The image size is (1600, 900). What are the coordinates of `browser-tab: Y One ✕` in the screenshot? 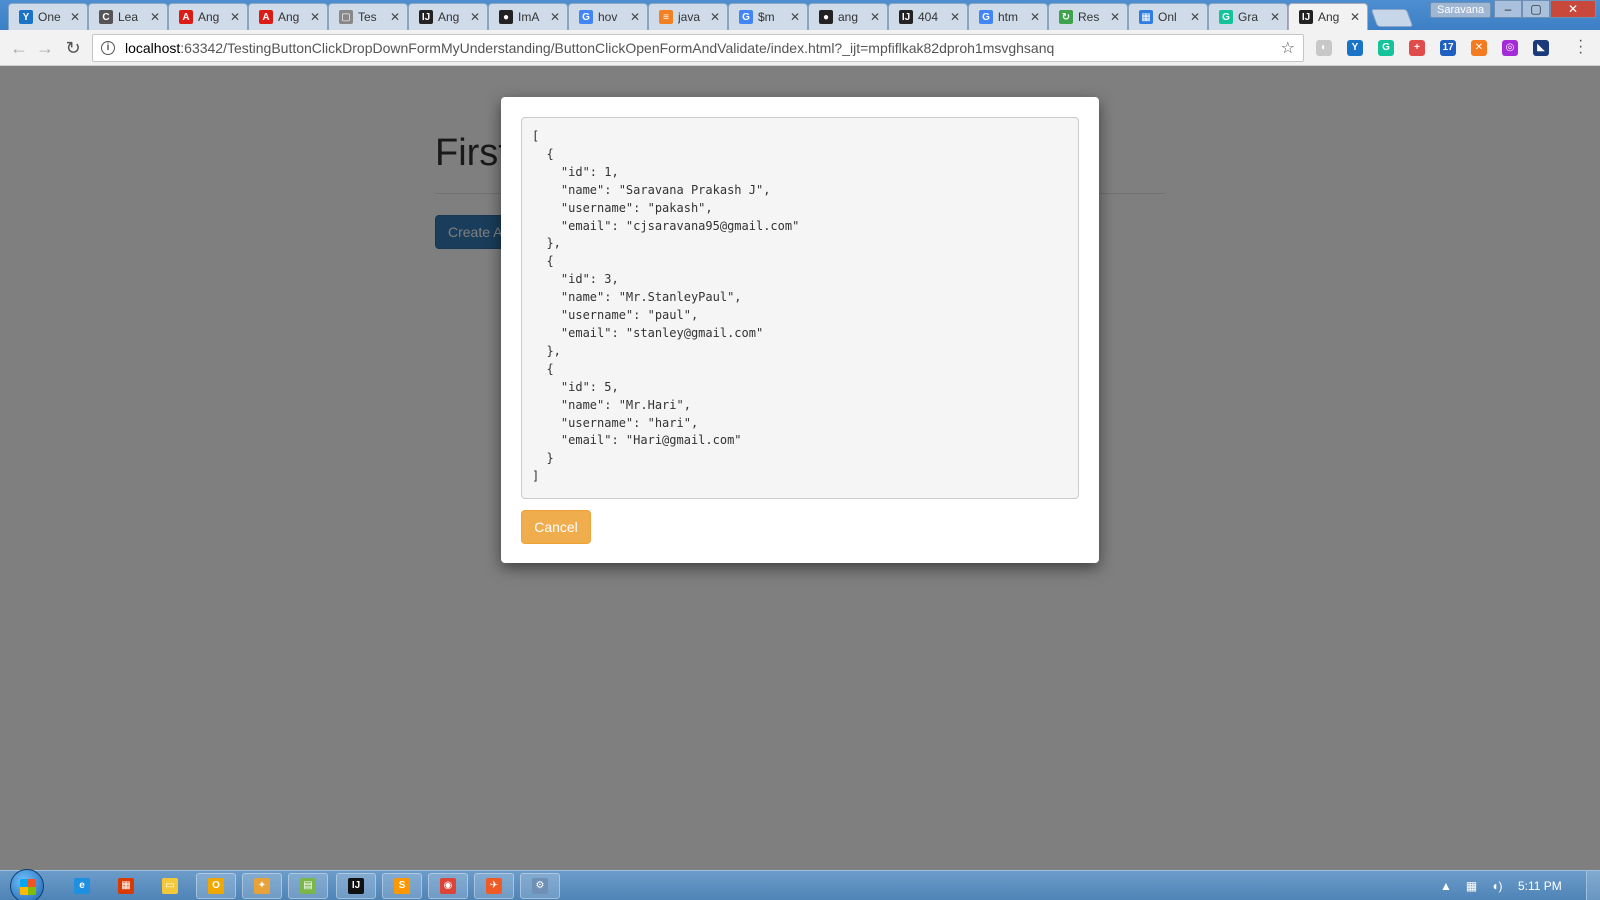 It's located at (48, 16).